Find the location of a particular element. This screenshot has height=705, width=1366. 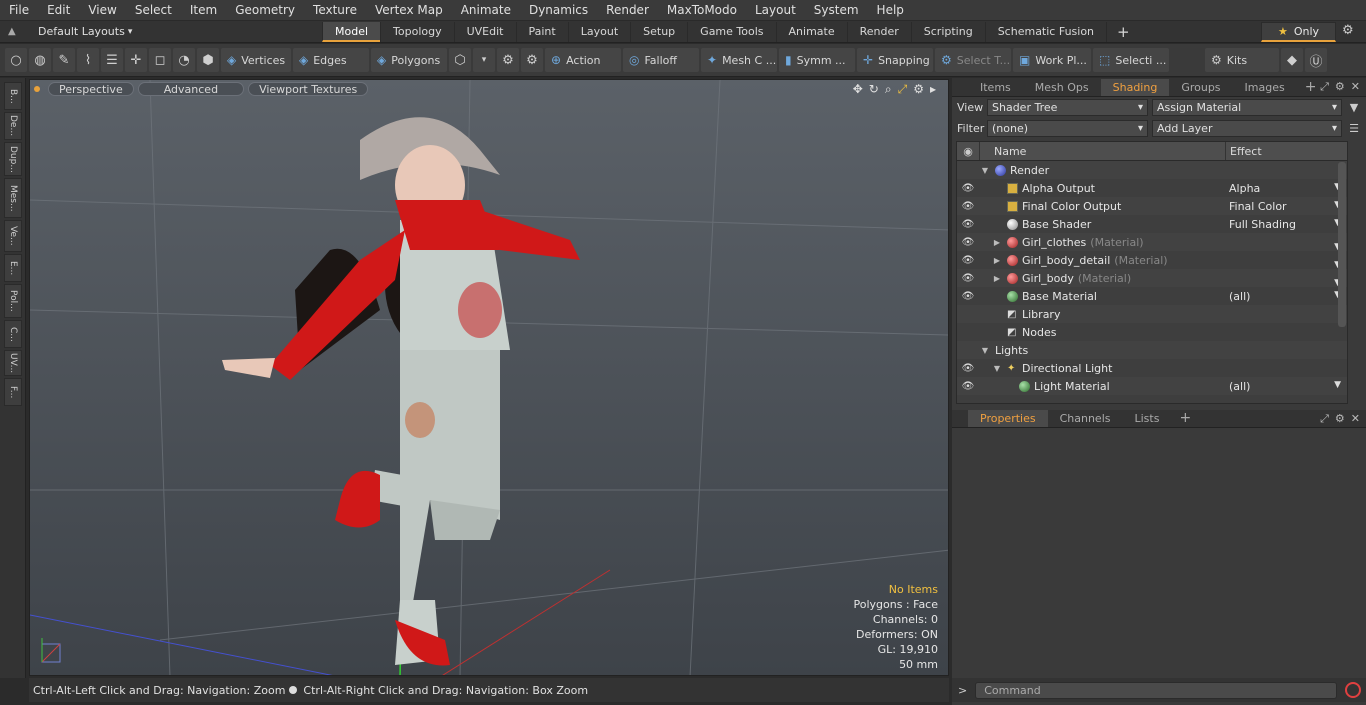

tab-game-tools: Game Tools is located at coordinates (731, 31).